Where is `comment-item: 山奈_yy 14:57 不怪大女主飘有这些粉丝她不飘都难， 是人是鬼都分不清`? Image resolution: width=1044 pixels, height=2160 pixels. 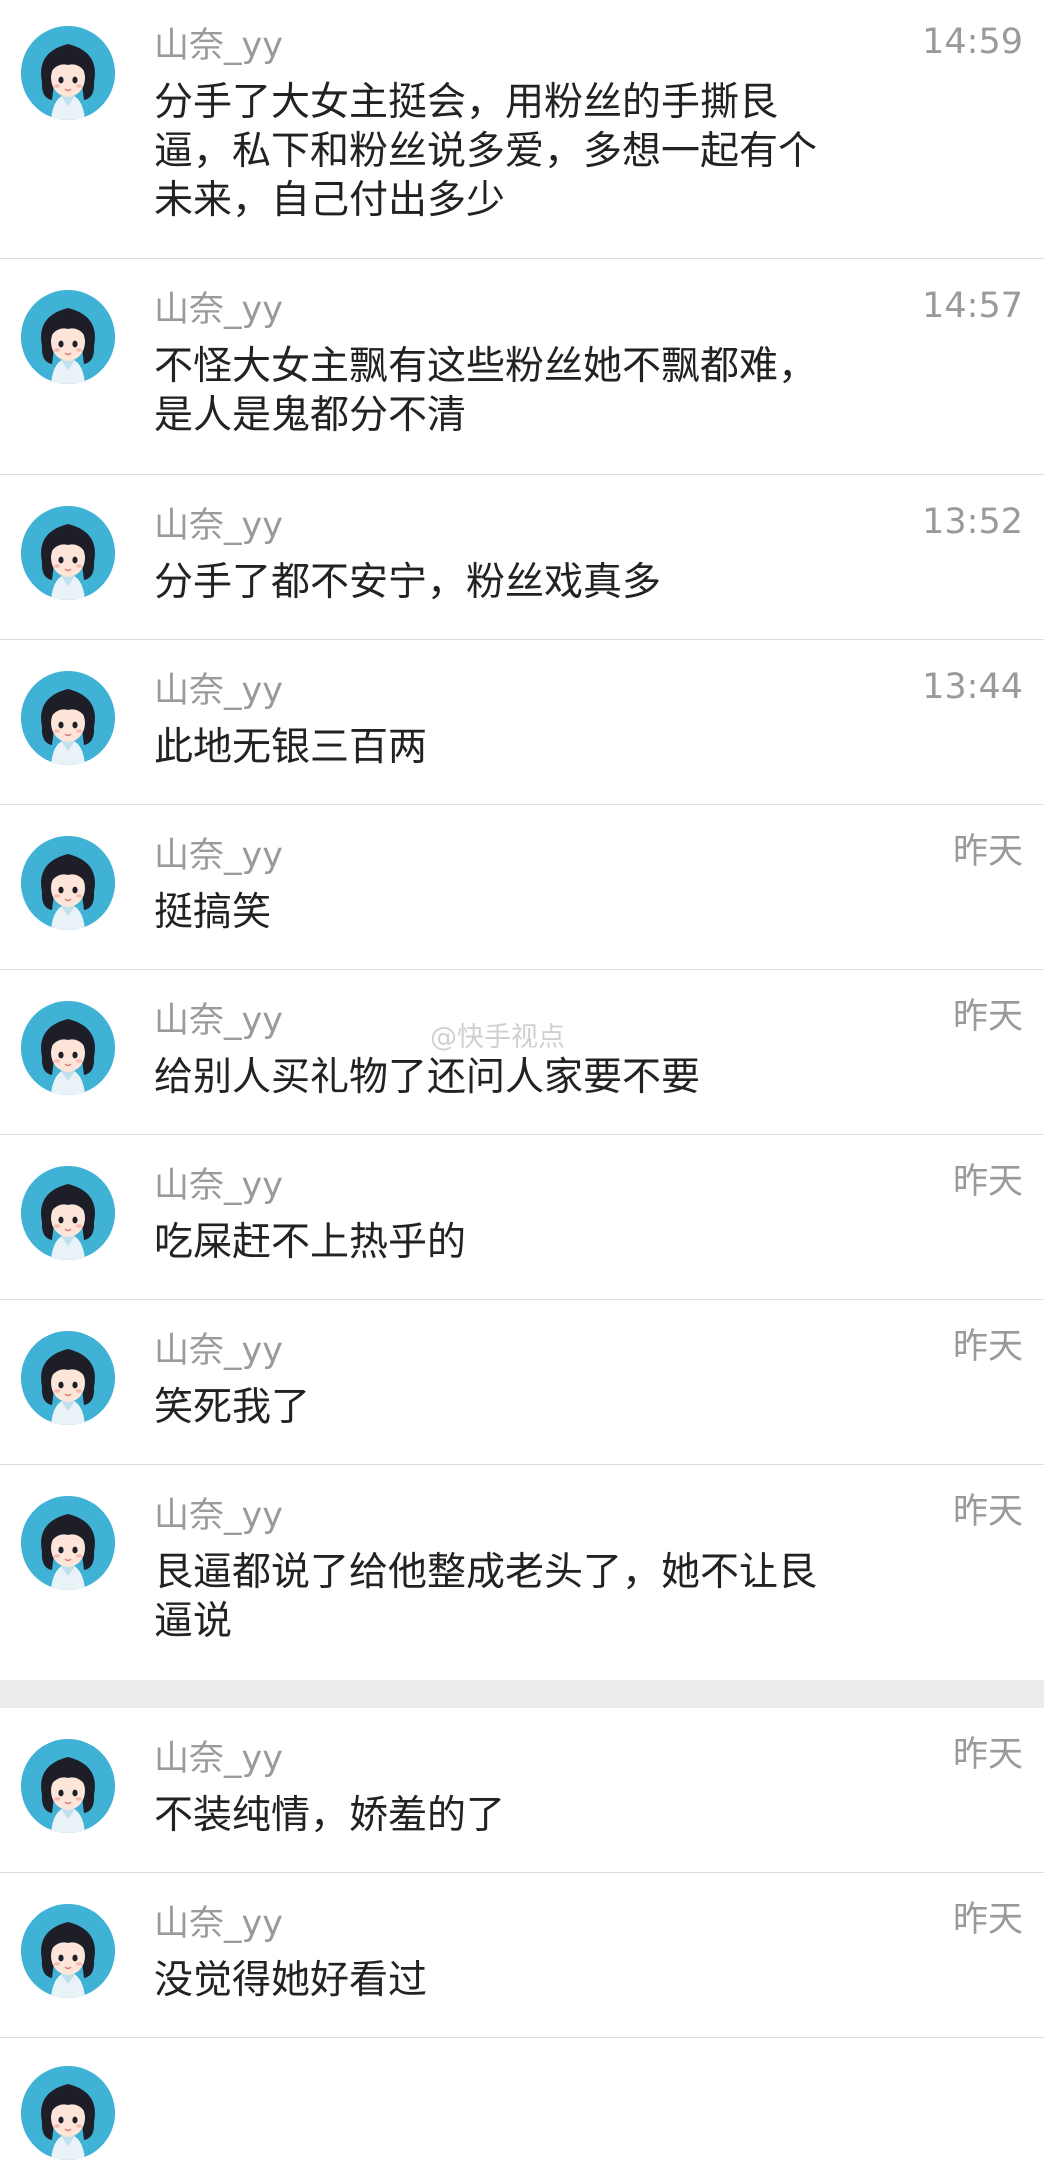
comment-item: 山奈_yy 14:57 不怪大女主飘有这些粉丝她不飘都难， 是人是鬼都分不清 is located at coordinates (522, 367).